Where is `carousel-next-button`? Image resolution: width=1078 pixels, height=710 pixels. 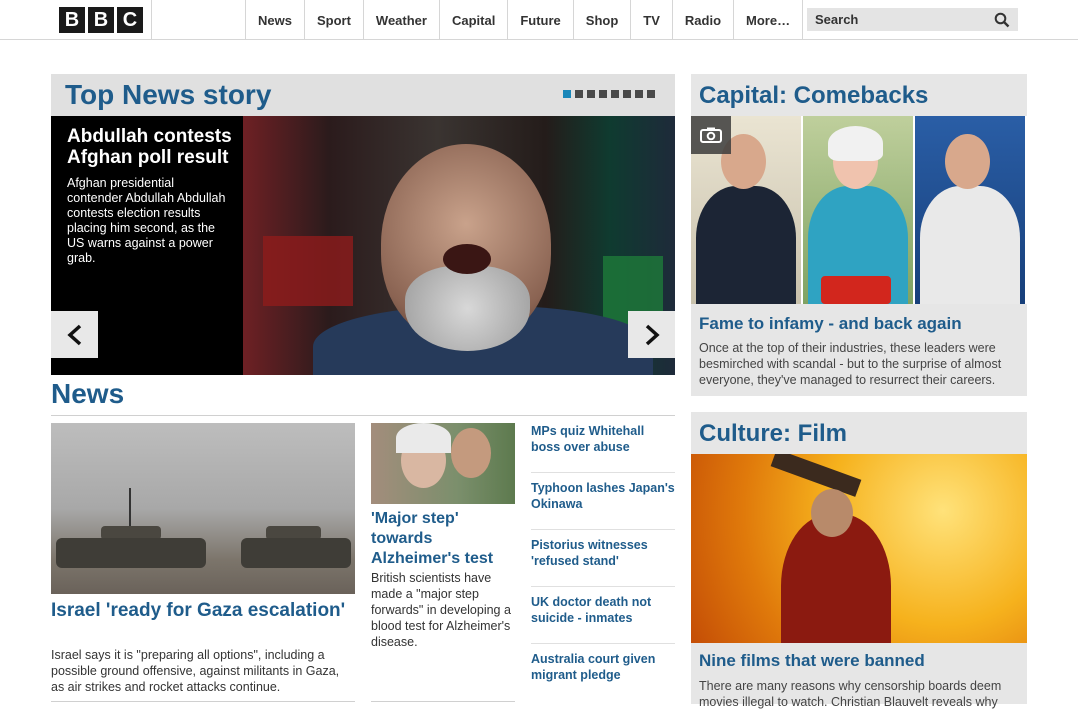
carousel-next-button is located at coordinates (651, 334).